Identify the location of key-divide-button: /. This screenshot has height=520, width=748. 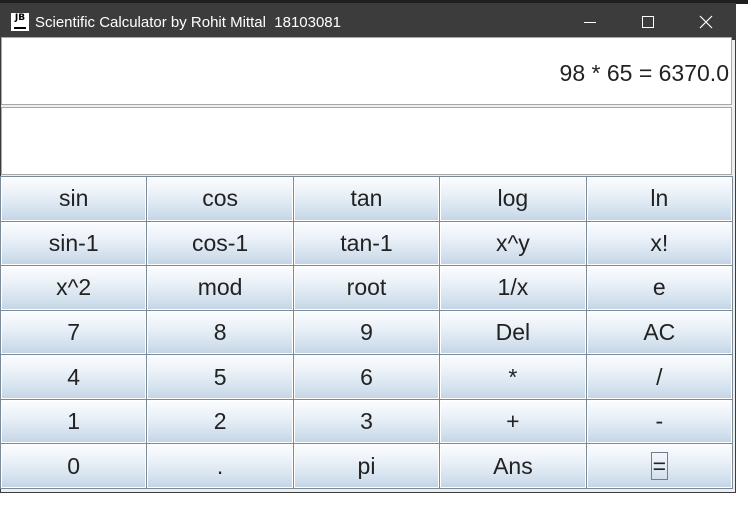
(659, 377).